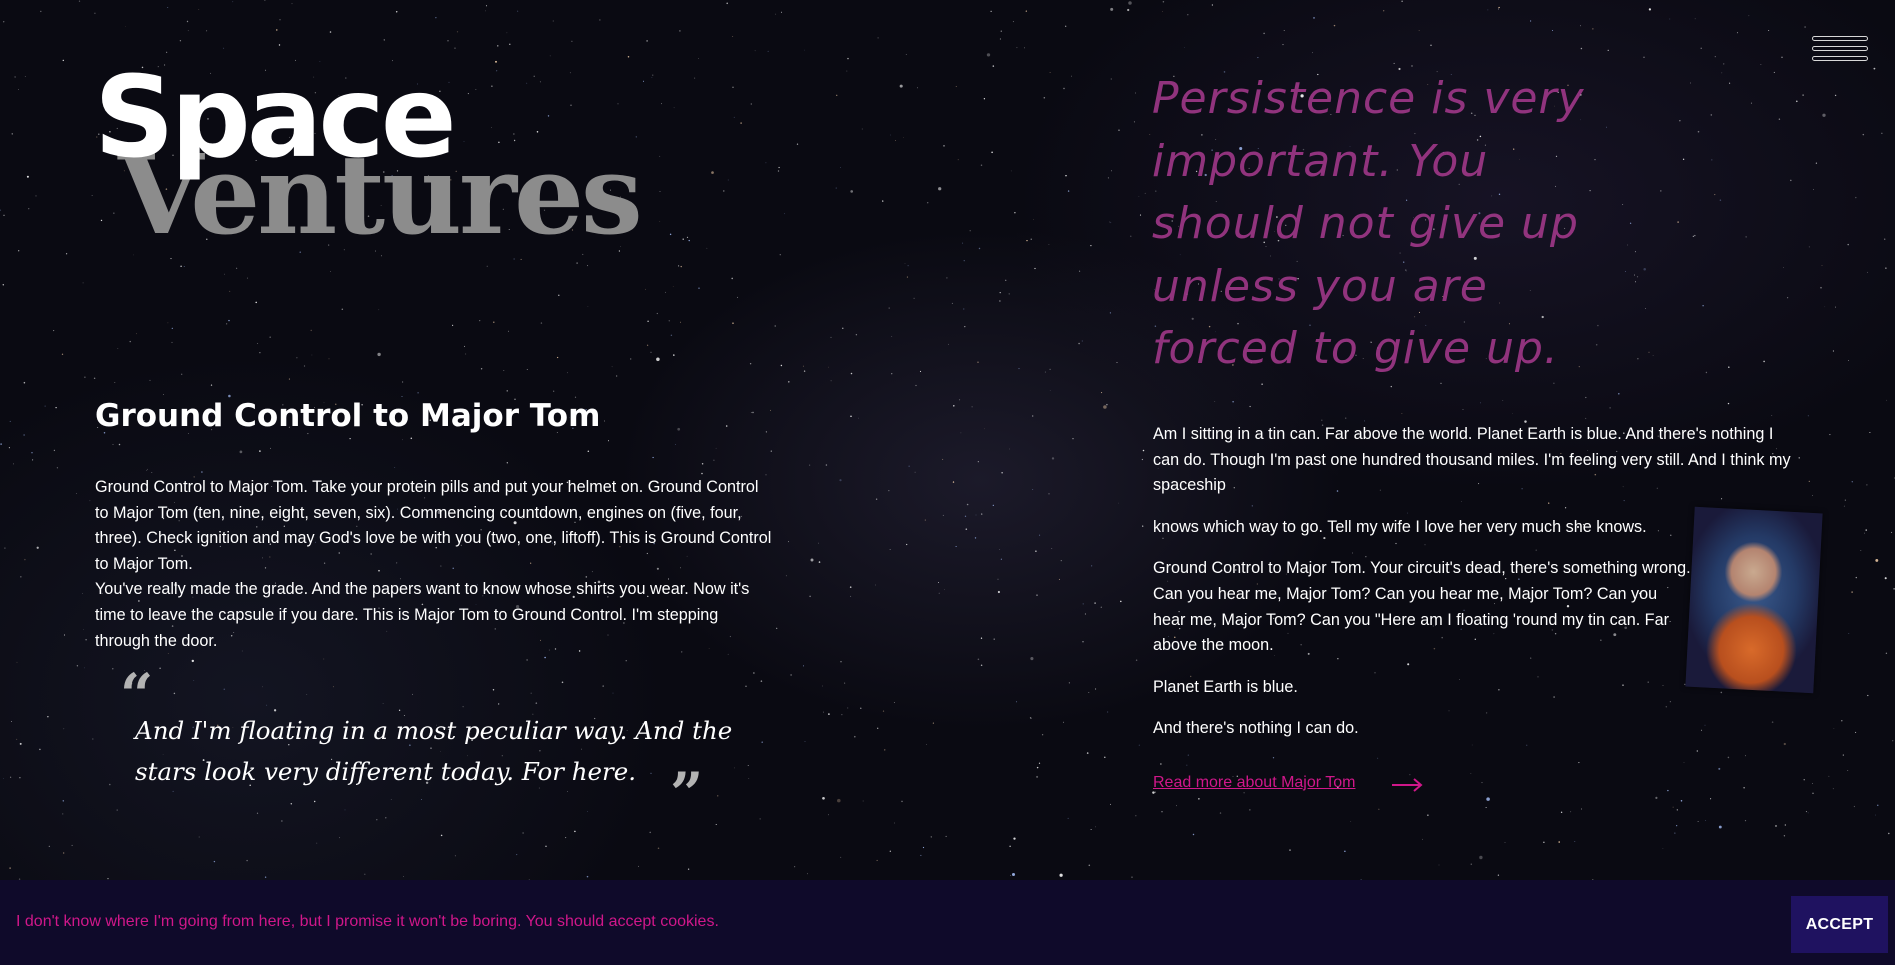  What do you see at coordinates (687, 794) in the screenshot?
I see `close-quote-mark: ”` at bounding box center [687, 794].